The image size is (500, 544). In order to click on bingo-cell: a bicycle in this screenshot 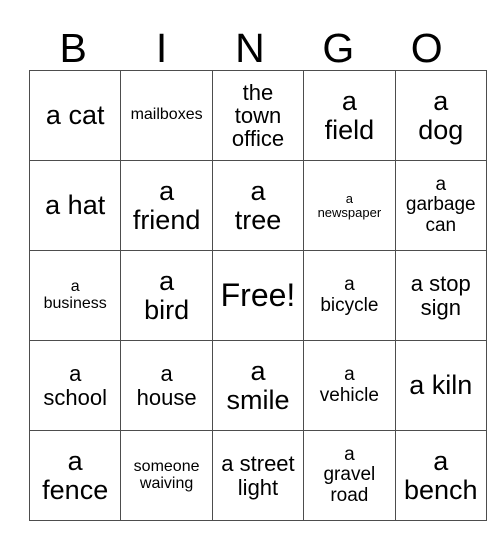, I will do `click(349, 295)`.